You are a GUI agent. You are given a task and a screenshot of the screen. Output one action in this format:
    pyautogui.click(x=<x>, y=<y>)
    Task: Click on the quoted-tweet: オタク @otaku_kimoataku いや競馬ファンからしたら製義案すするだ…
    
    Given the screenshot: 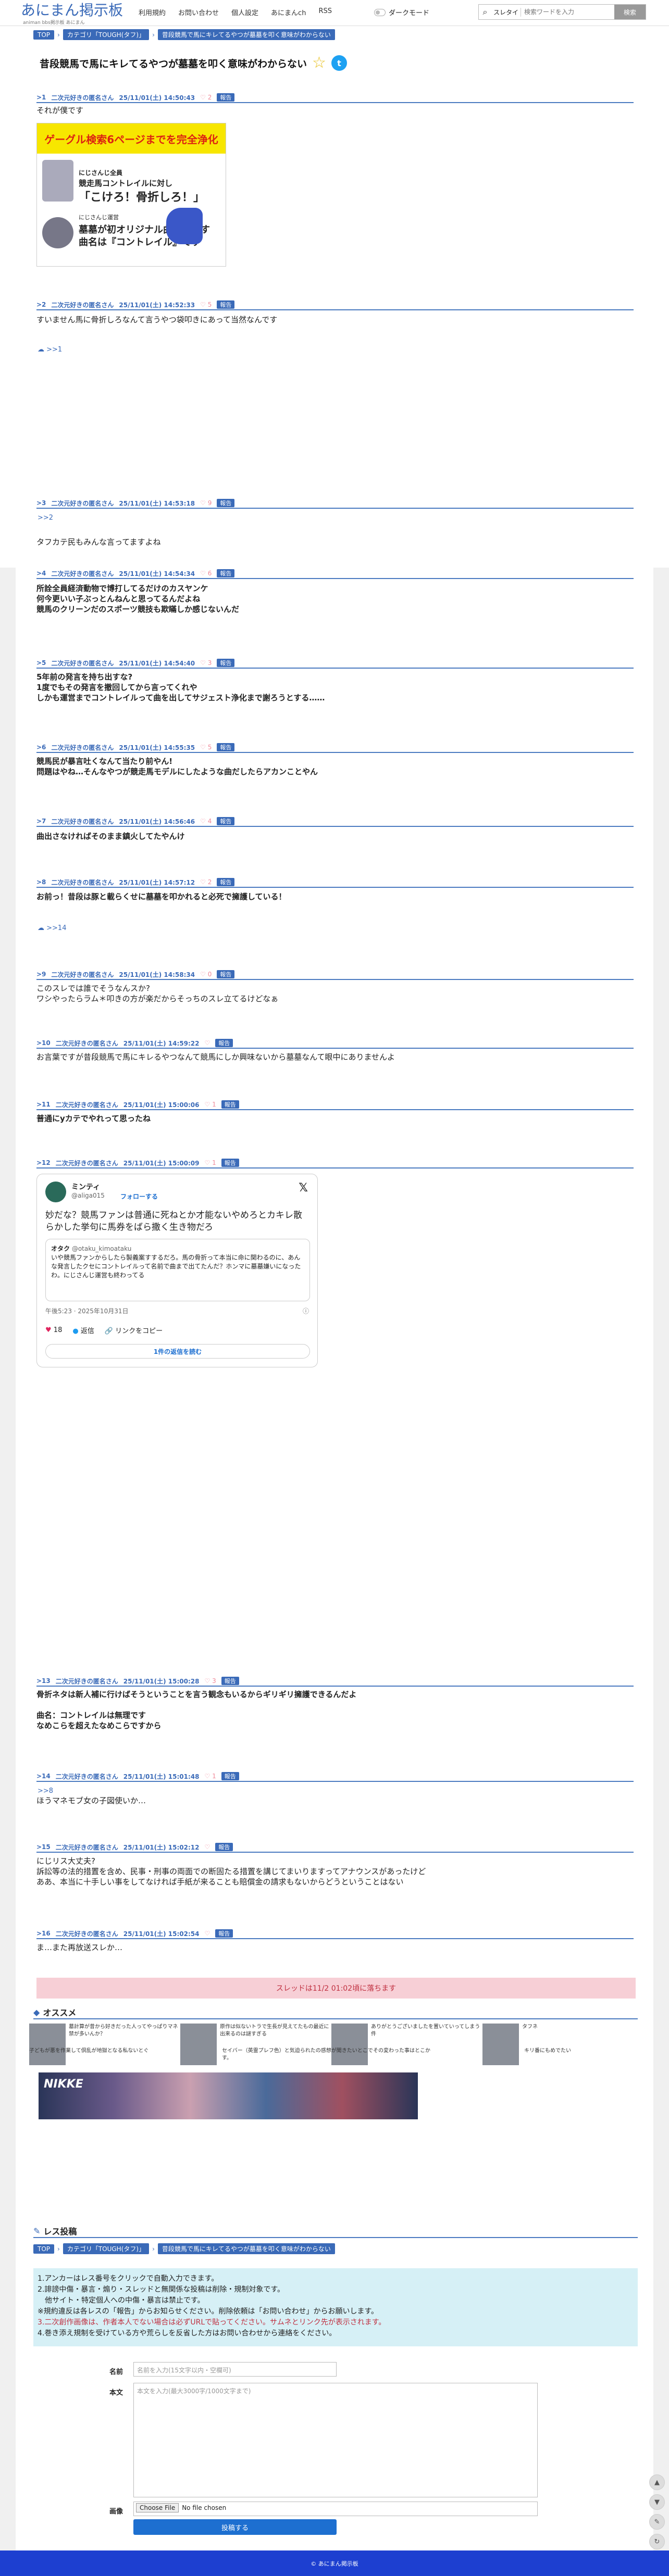 What is the action you would take?
    pyautogui.click(x=177, y=1270)
    